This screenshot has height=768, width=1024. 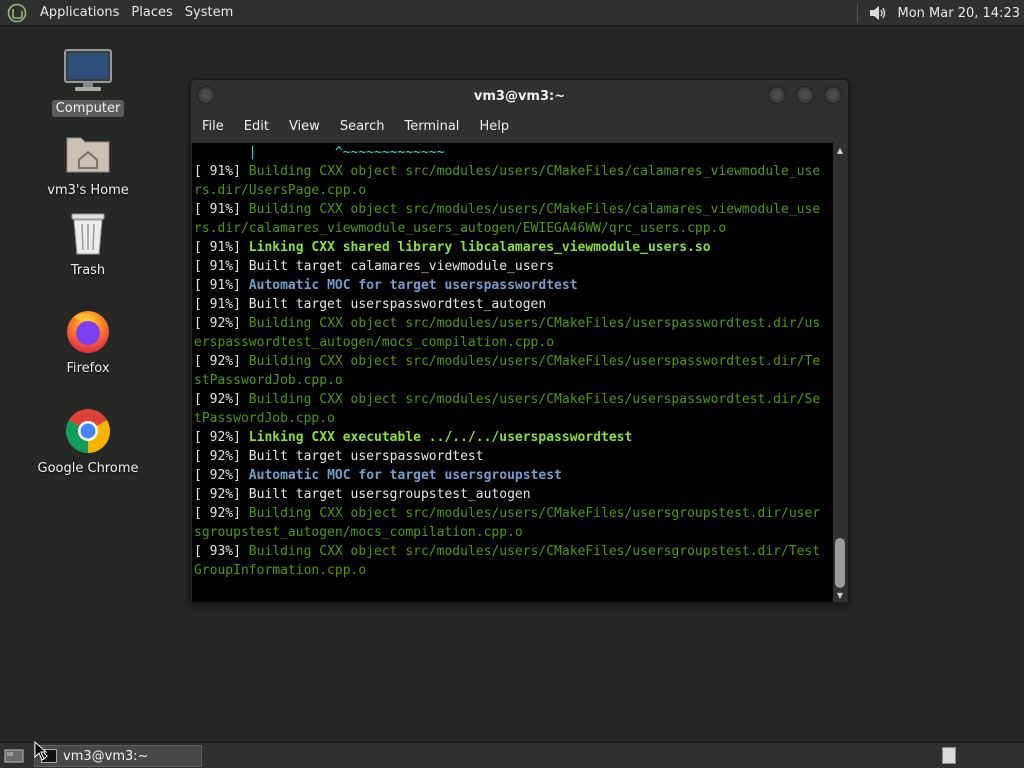 What do you see at coordinates (840, 372) in the screenshot?
I see `terminal-scrollbar: ▲ ▼` at bounding box center [840, 372].